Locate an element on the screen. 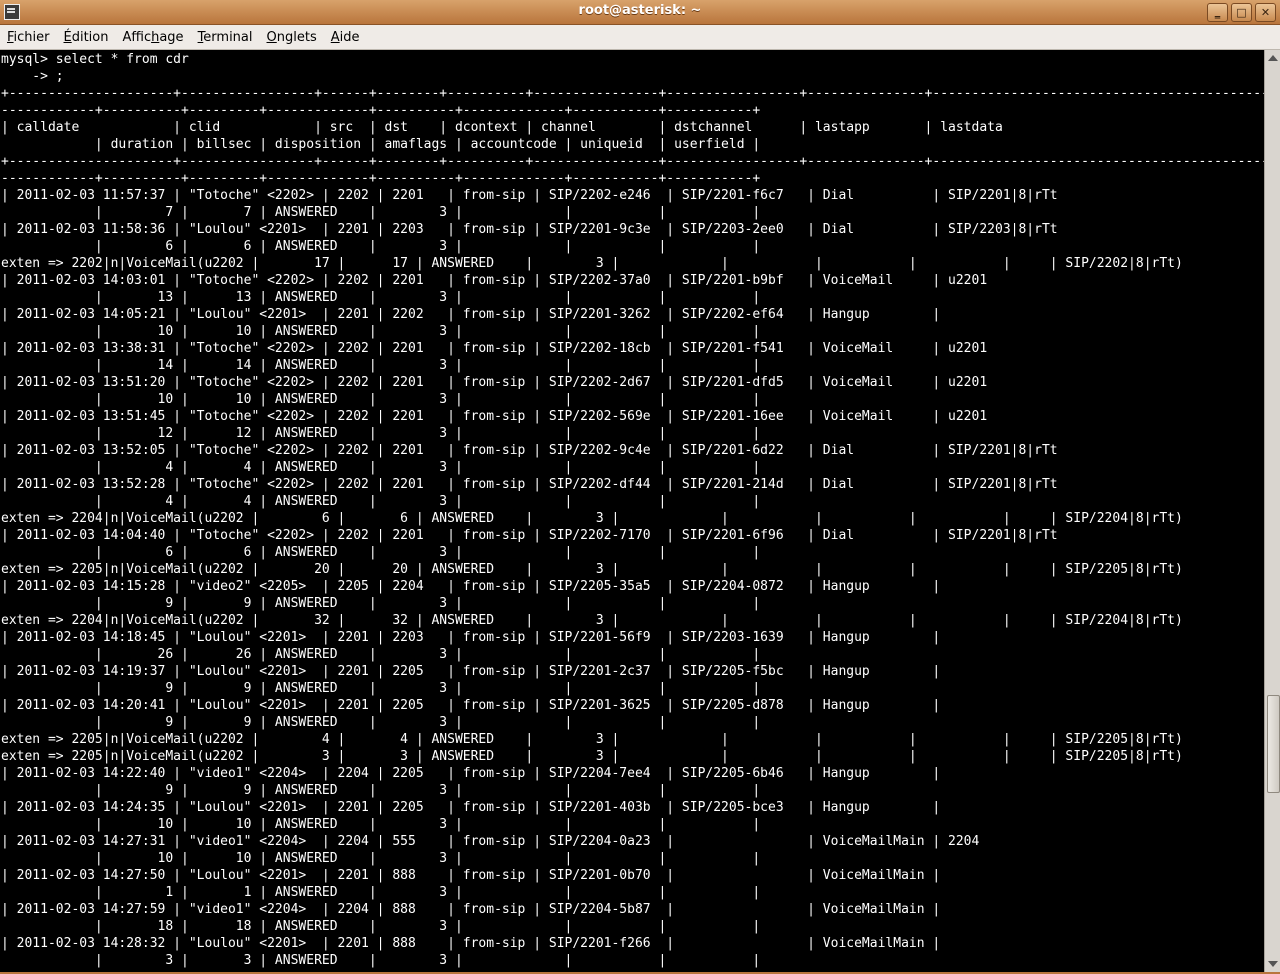 The height and width of the screenshot is (974, 1280). vertical-scrollbar is located at coordinates (1272, 511).